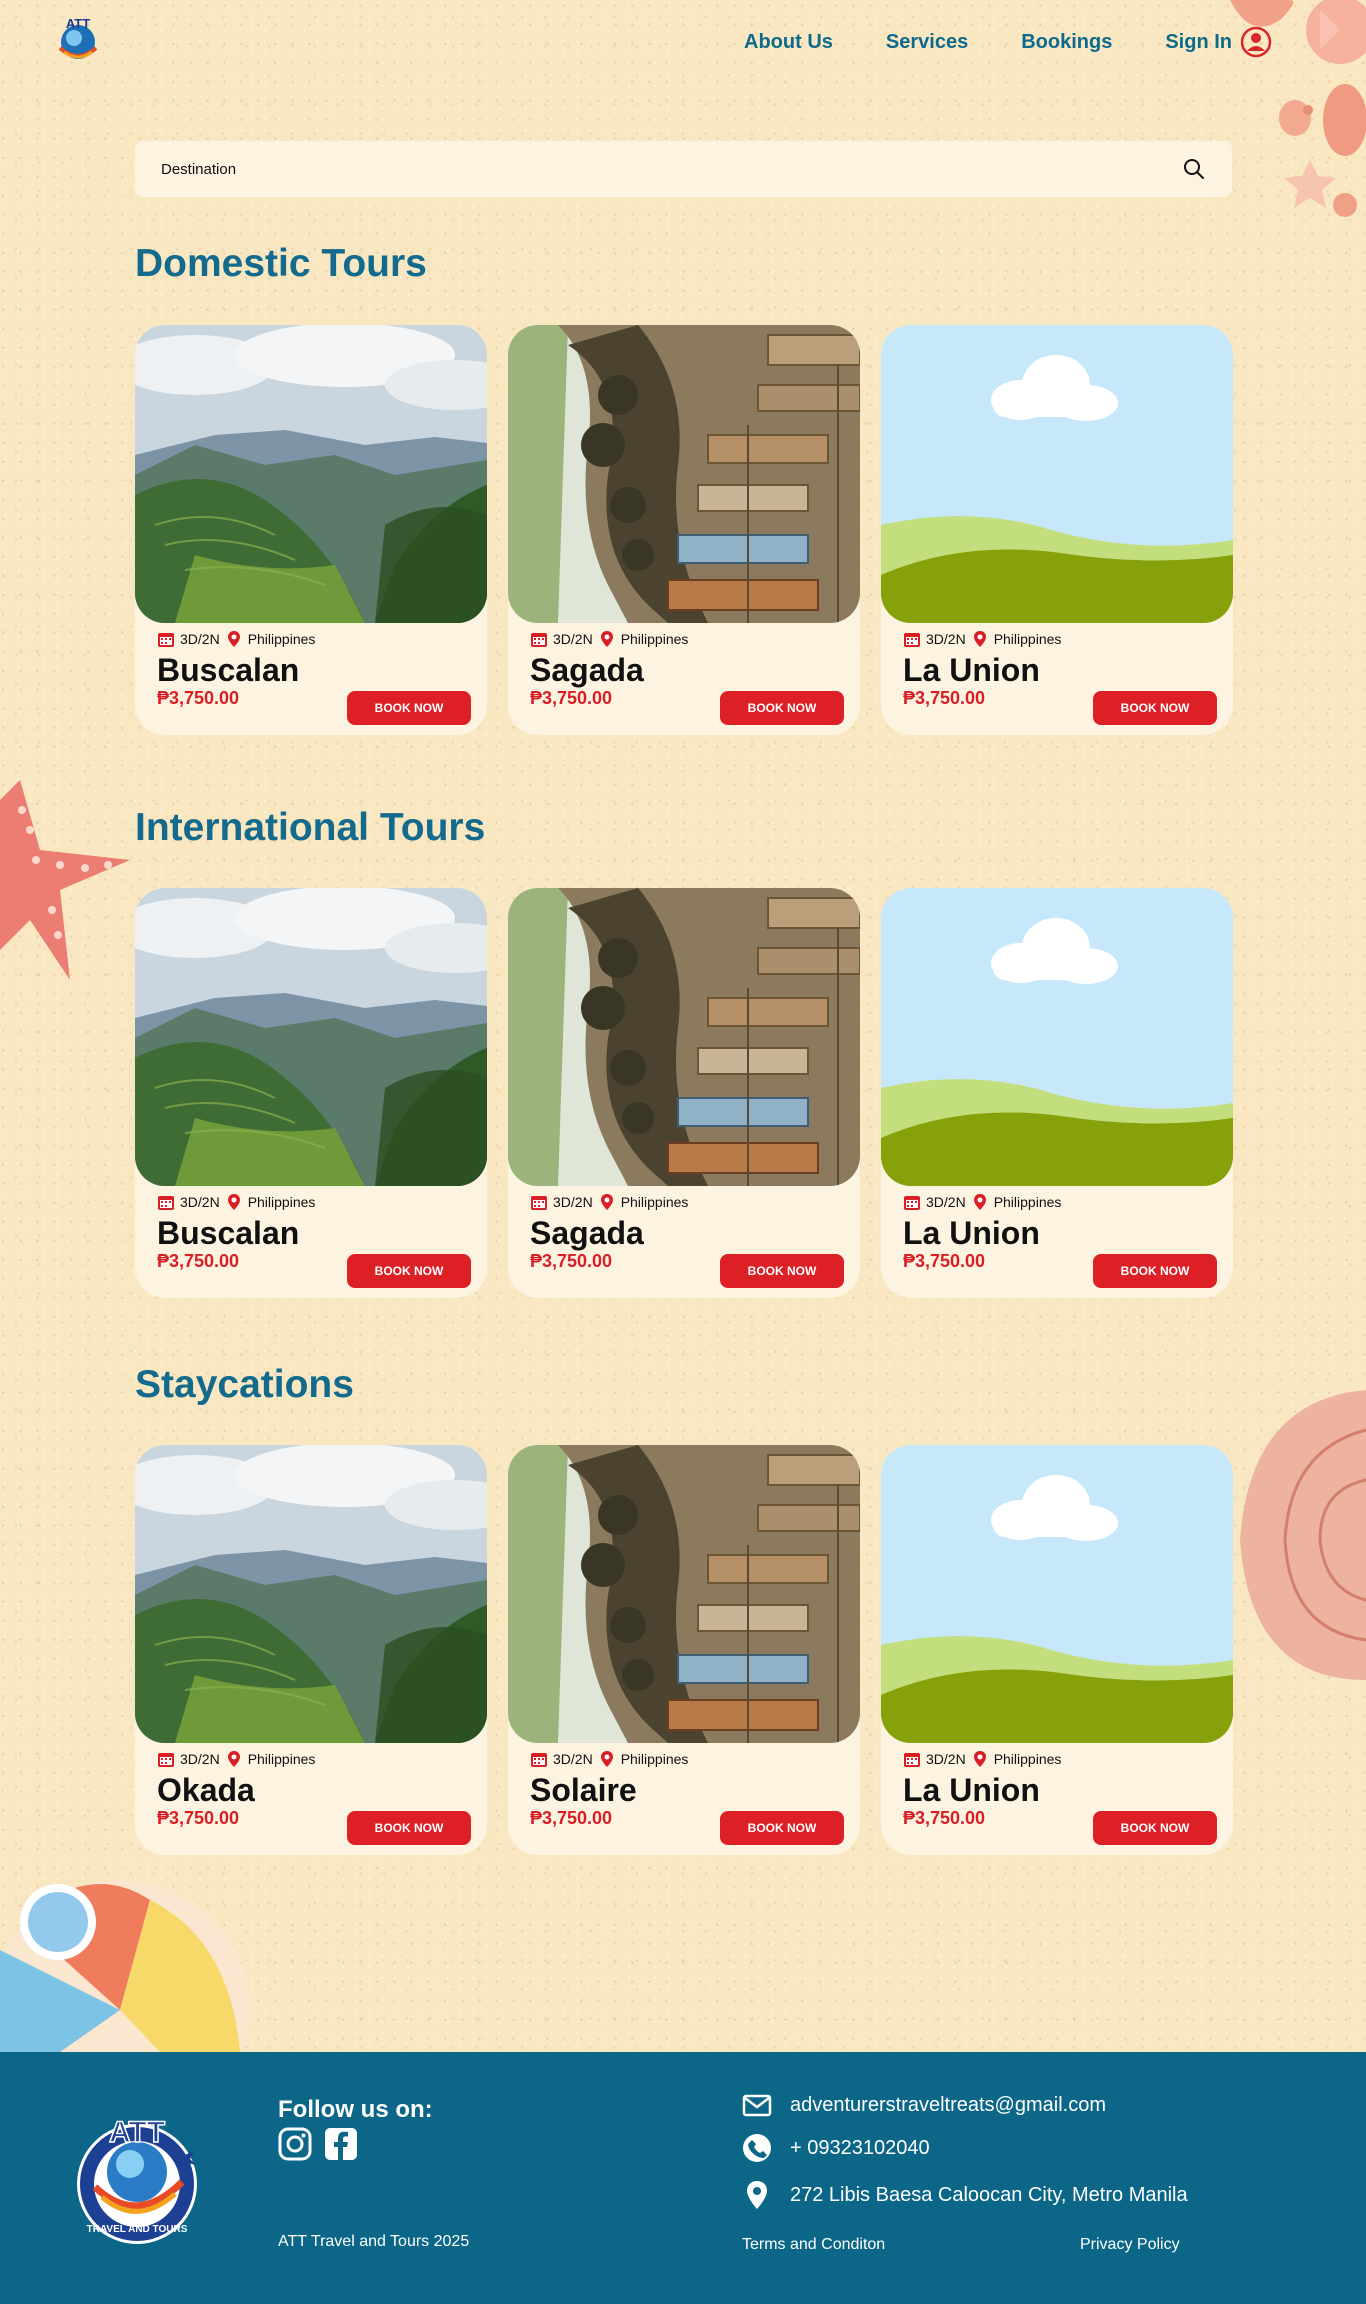  What do you see at coordinates (125, 1966) in the screenshot?
I see `beach-ball-decoration` at bounding box center [125, 1966].